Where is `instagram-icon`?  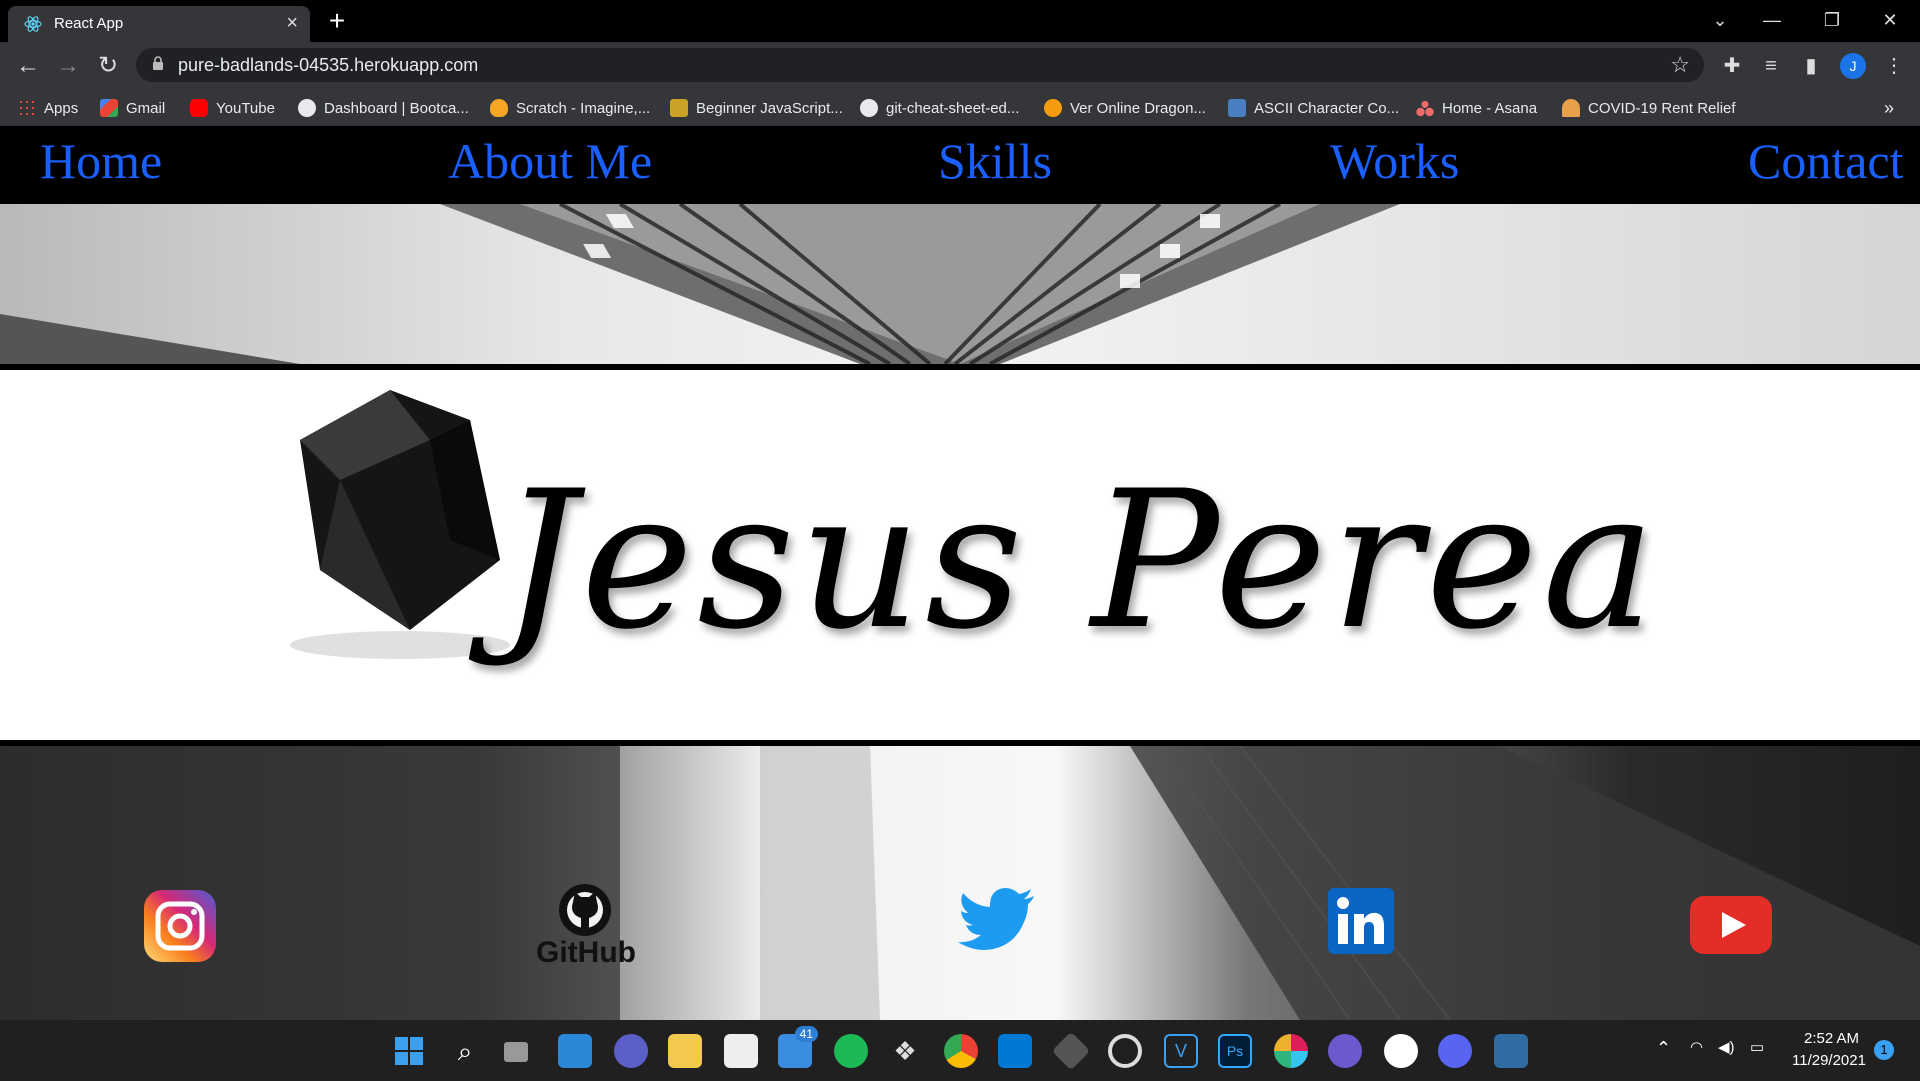
instagram-icon is located at coordinates (180, 926).